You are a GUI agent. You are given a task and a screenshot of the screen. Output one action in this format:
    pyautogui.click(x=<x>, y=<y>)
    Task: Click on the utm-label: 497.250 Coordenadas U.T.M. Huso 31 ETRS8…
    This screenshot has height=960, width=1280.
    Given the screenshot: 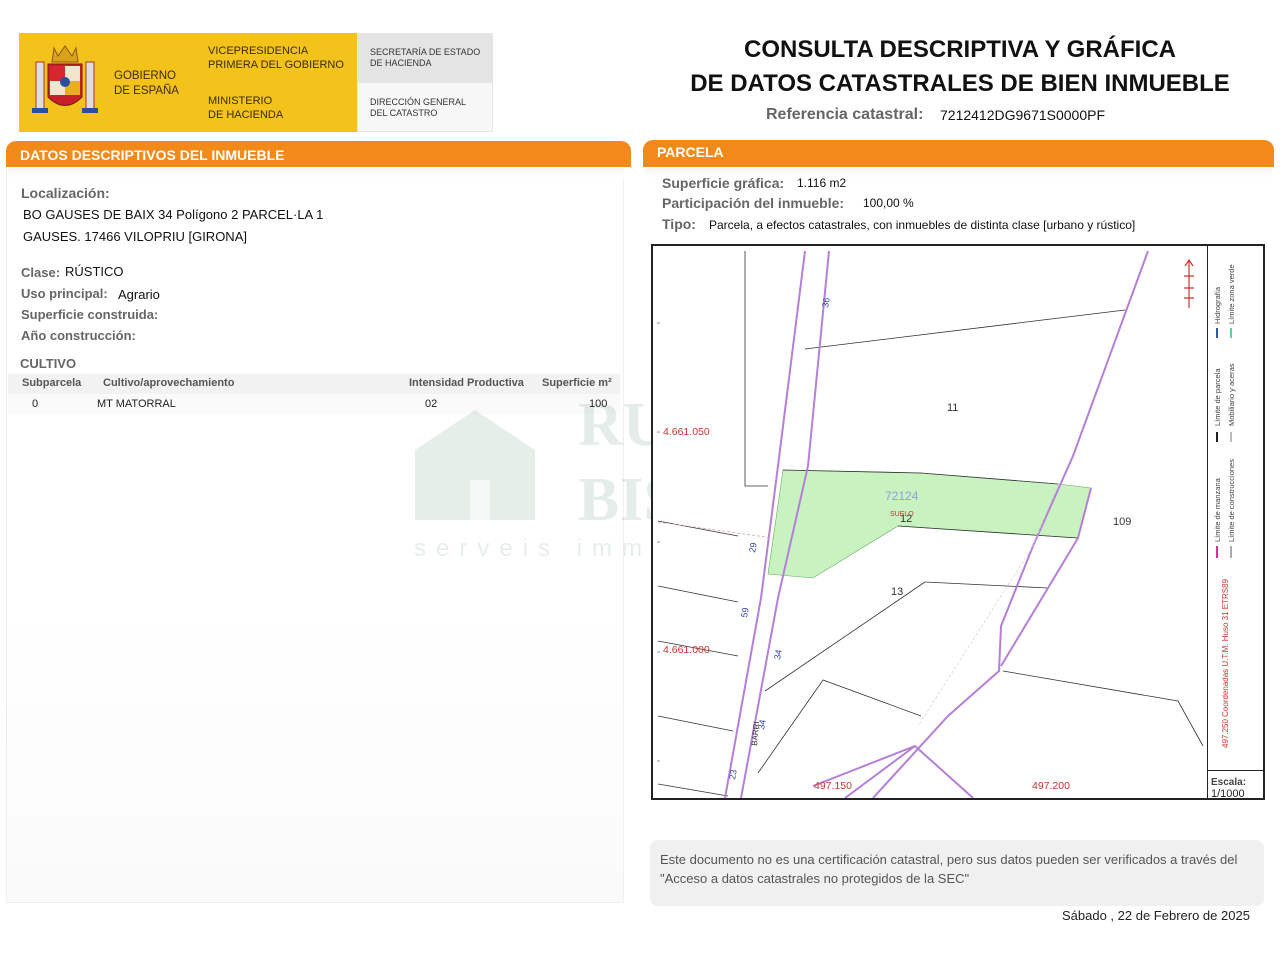 What is the action you would take?
    pyautogui.click(x=1225, y=663)
    